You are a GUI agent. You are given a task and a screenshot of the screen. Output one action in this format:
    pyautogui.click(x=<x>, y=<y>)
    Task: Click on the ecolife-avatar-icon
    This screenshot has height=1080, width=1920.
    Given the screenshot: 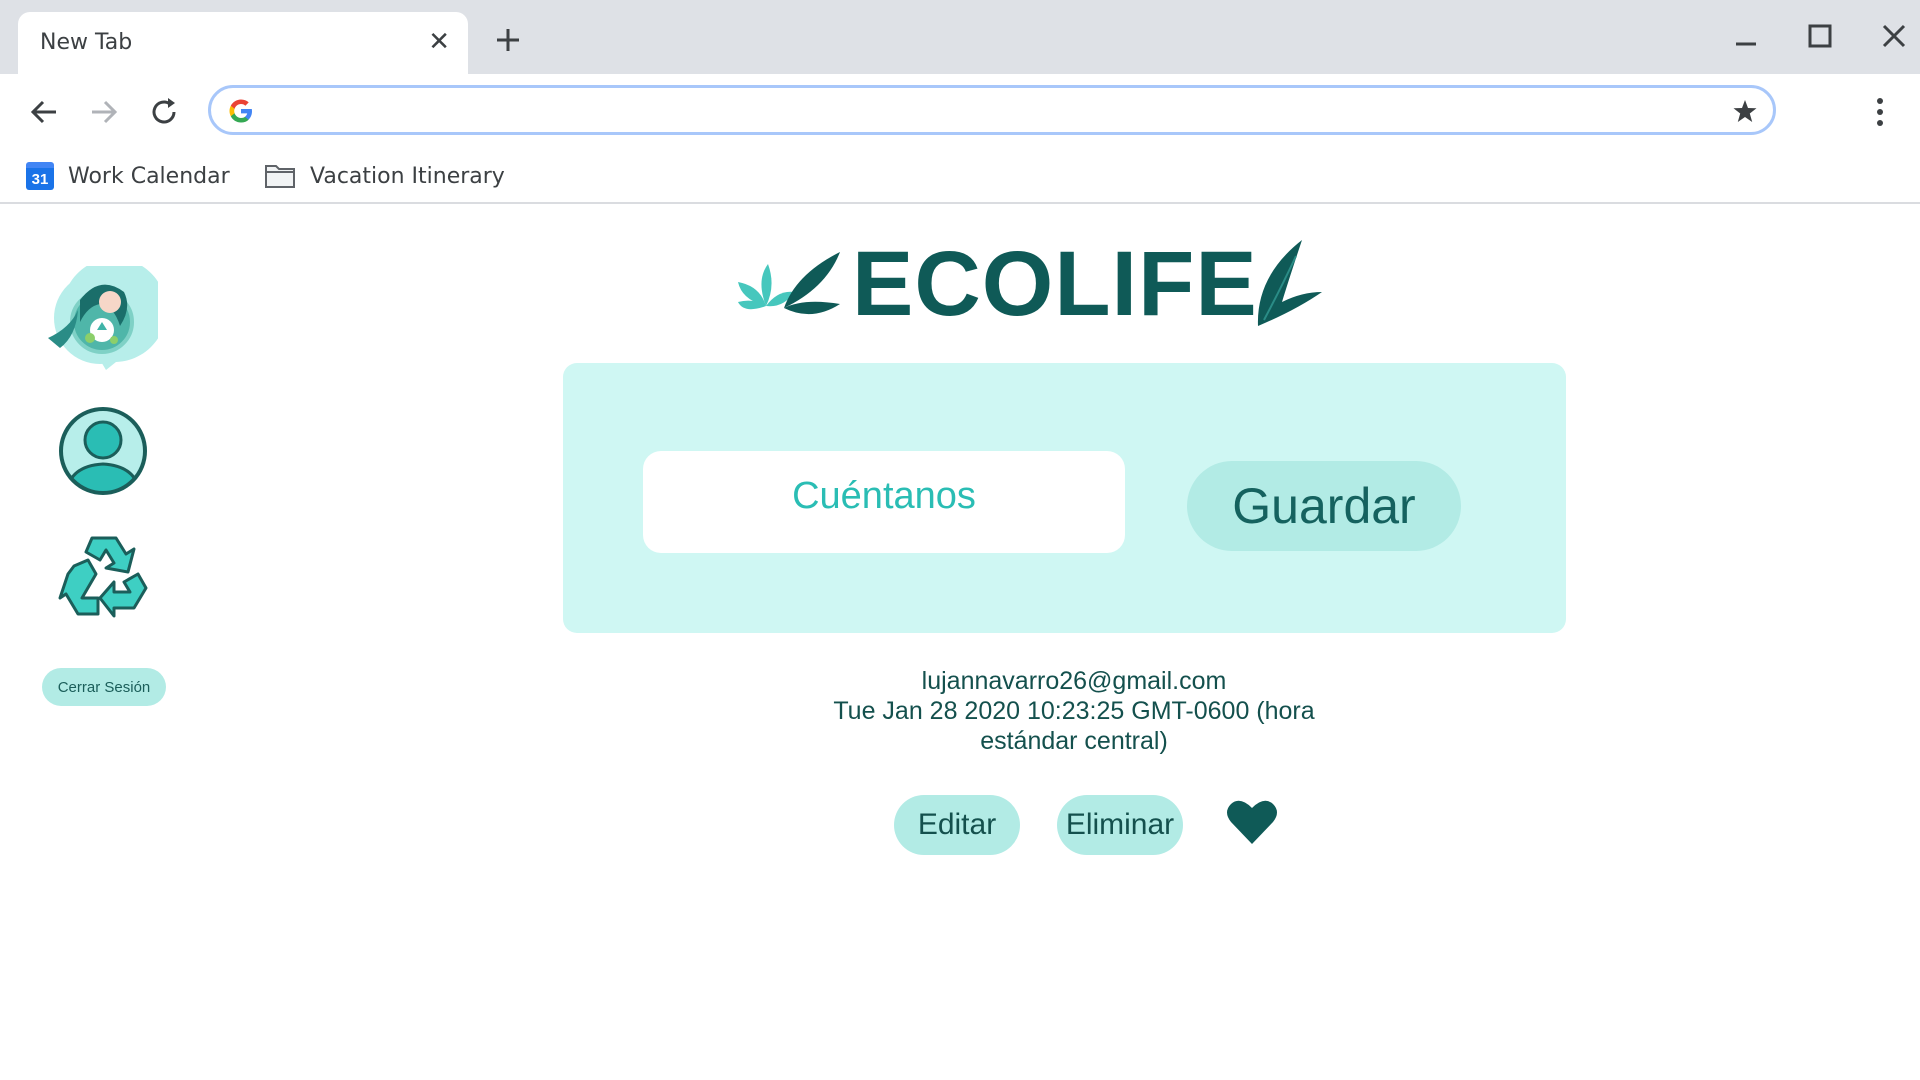 What is the action you would take?
    pyautogui.click(x=99, y=321)
    